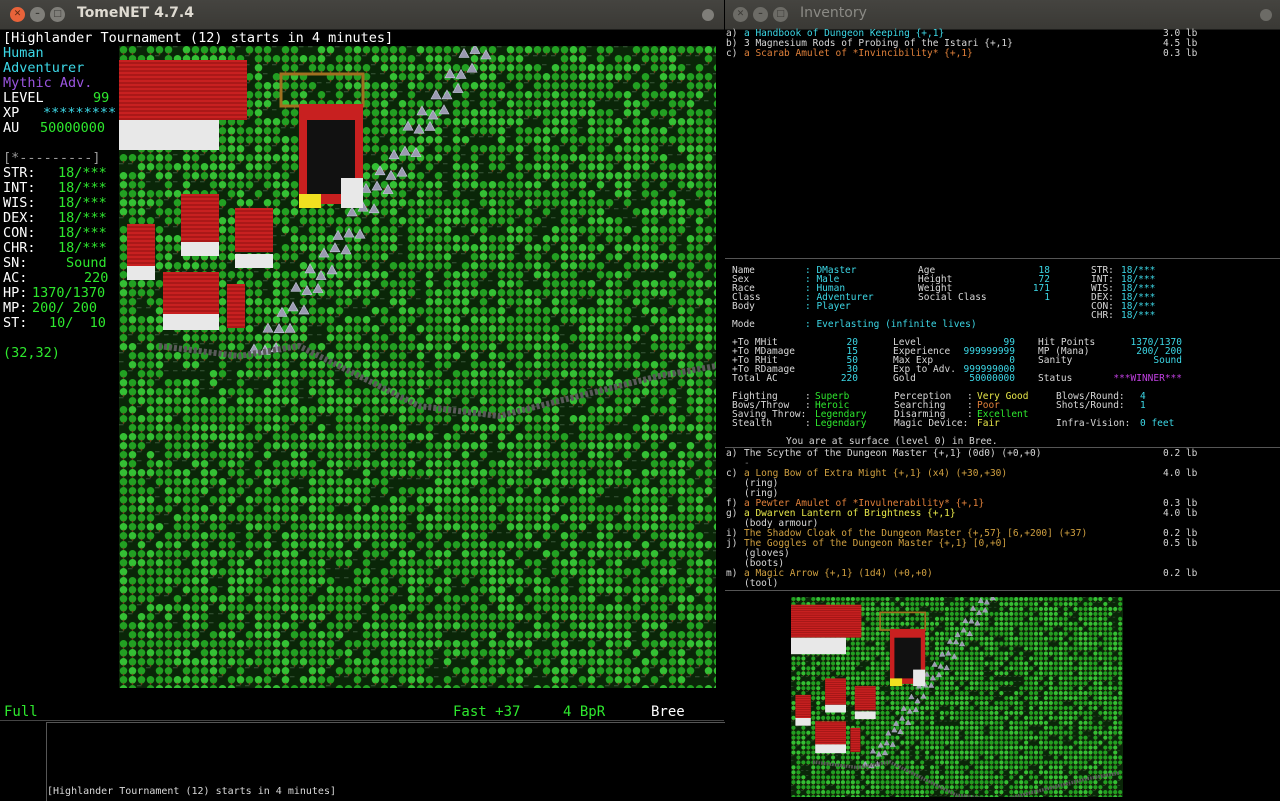  What do you see at coordinates (1090, 406) in the screenshot?
I see `skill-label: Shots/Round:` at bounding box center [1090, 406].